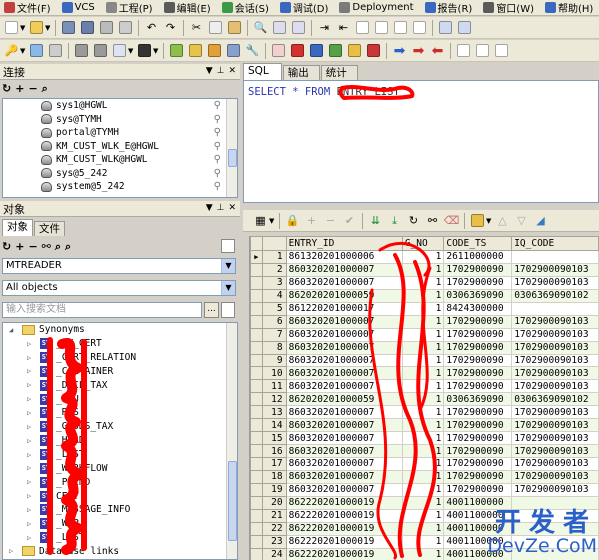 The height and width of the screenshot is (560, 599). What do you see at coordinates (81, 50) in the screenshot?
I see `commit-icon` at bounding box center [81, 50].